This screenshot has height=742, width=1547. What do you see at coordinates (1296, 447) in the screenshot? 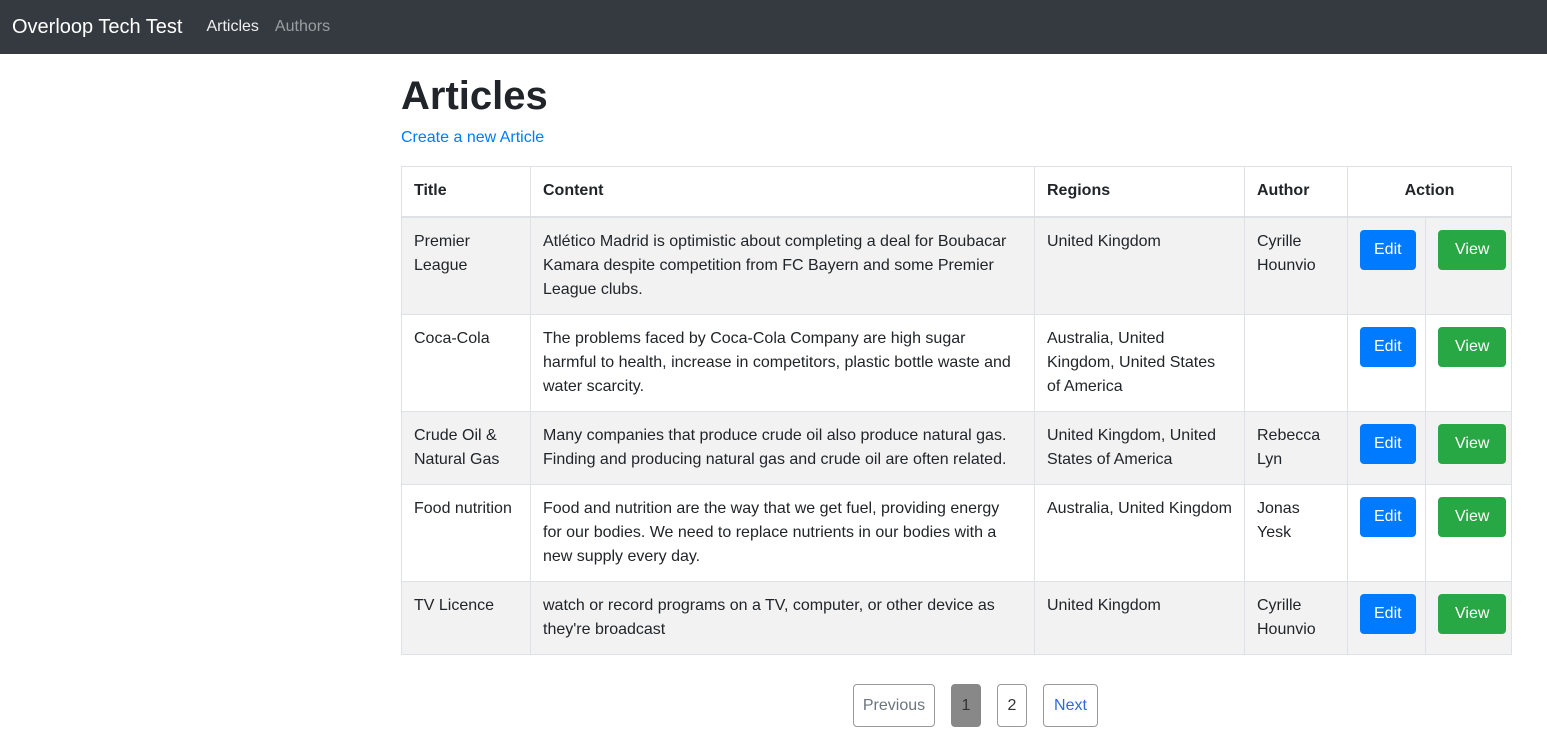
I see `cell-author: Rebecca Lyn` at bounding box center [1296, 447].